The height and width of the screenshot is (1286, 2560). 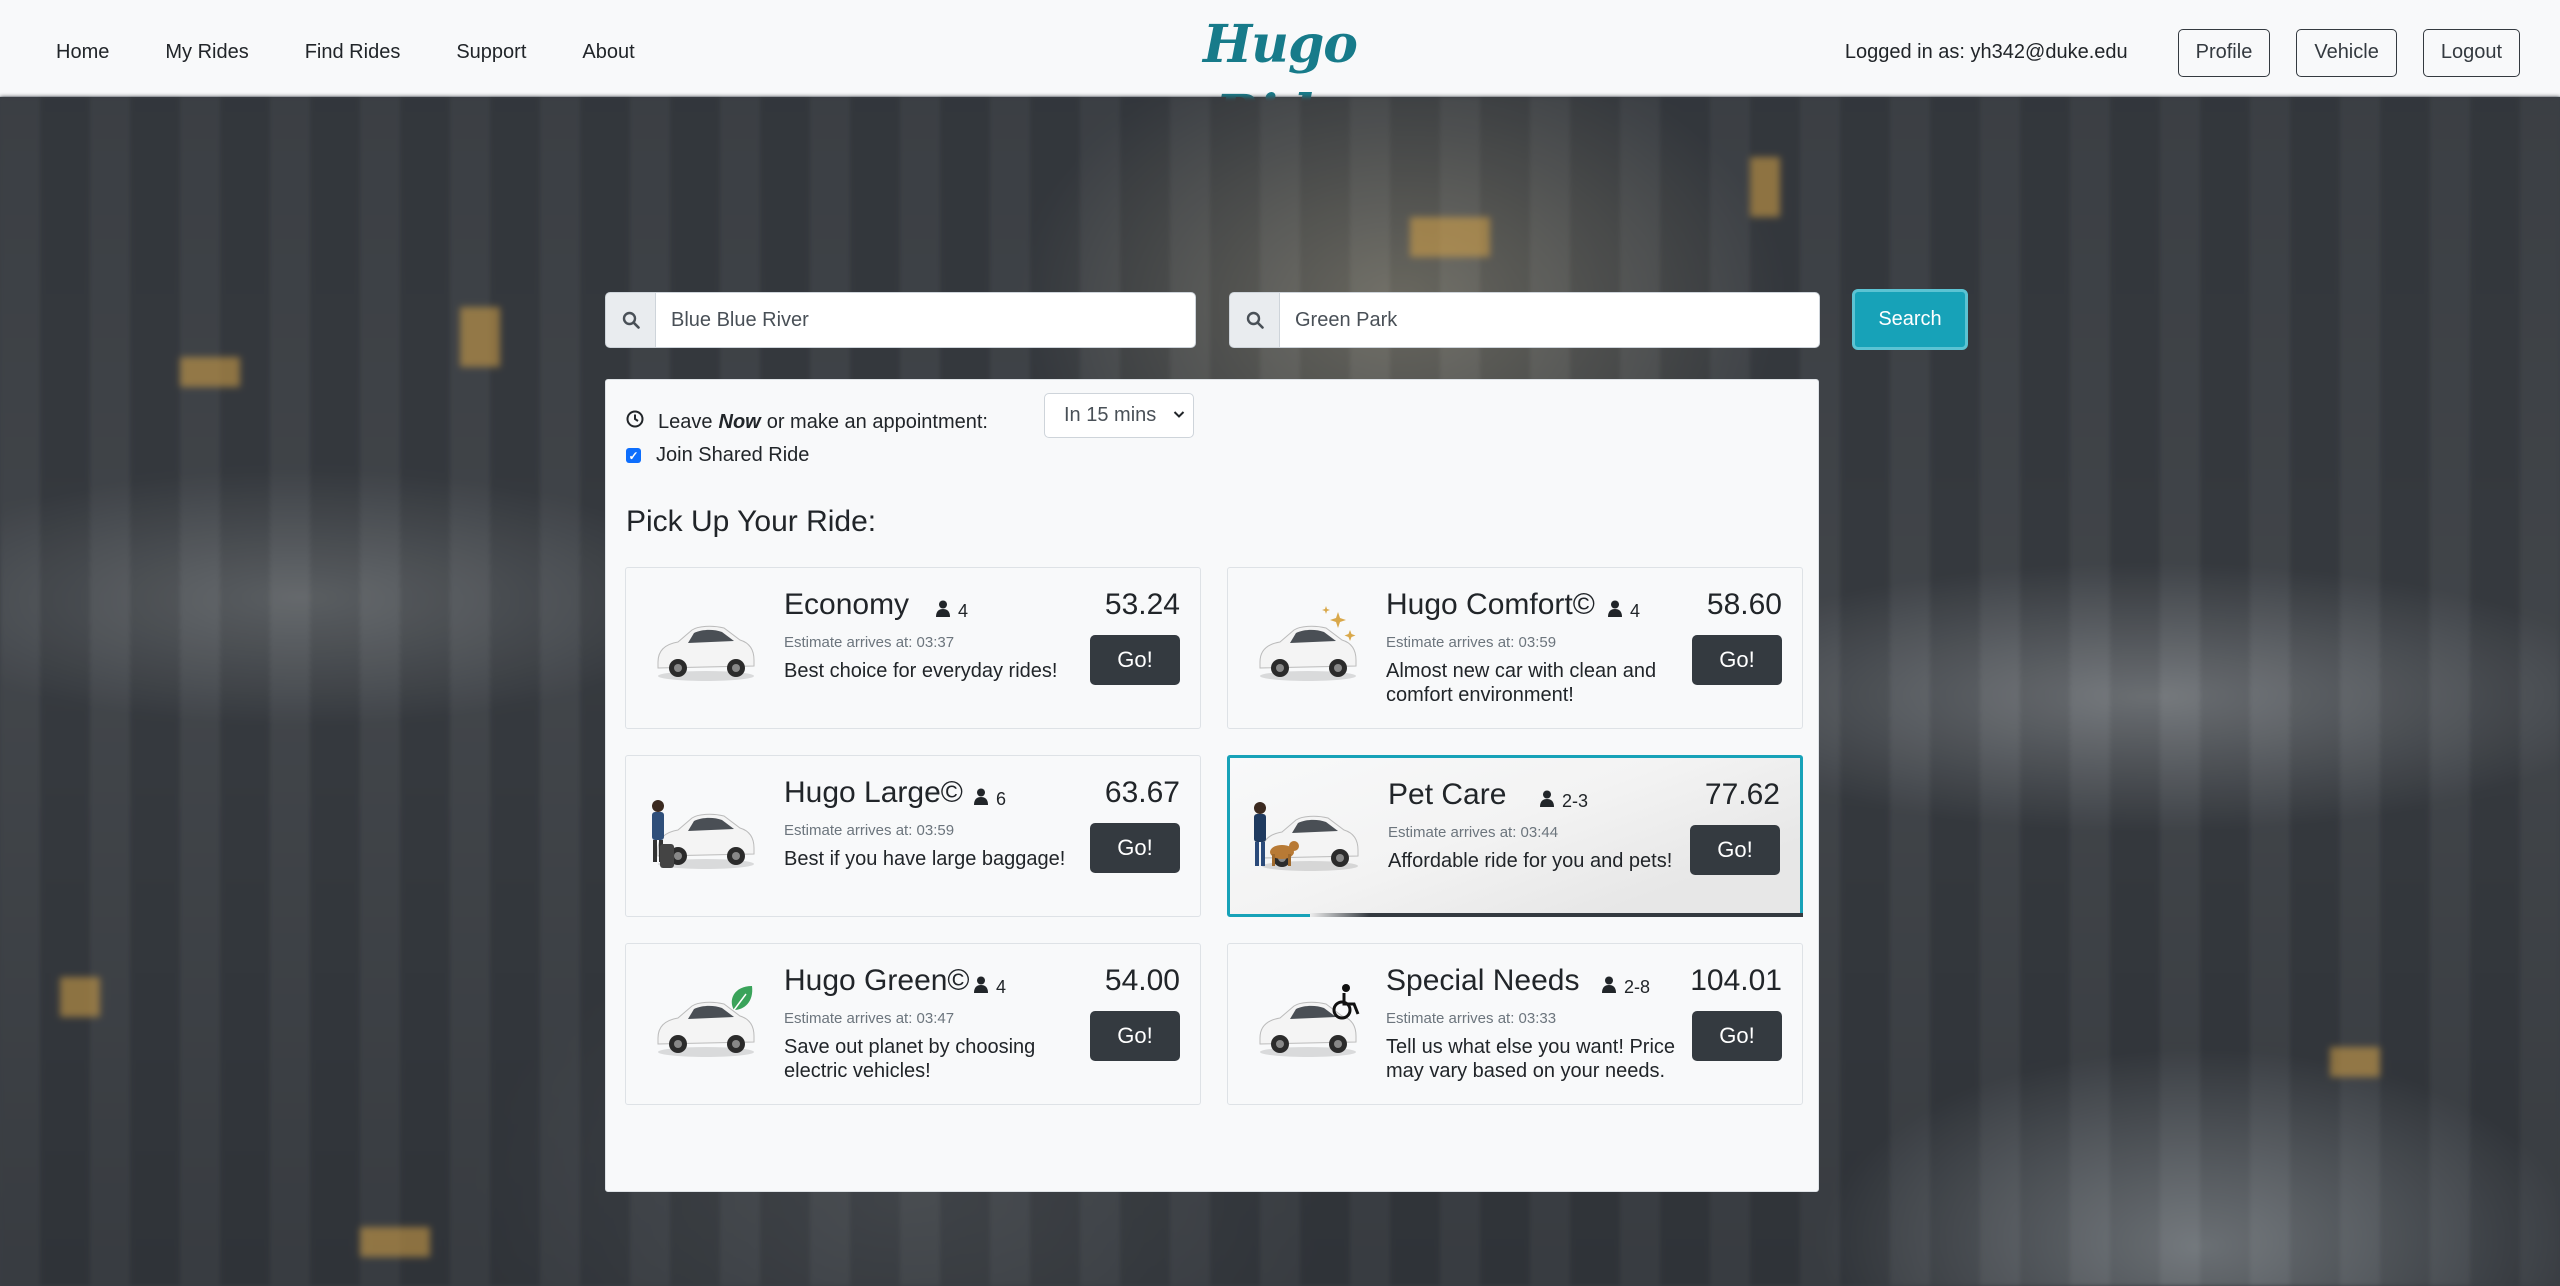 I want to click on nav-find-rides: Find Rides, so click(x=353, y=52).